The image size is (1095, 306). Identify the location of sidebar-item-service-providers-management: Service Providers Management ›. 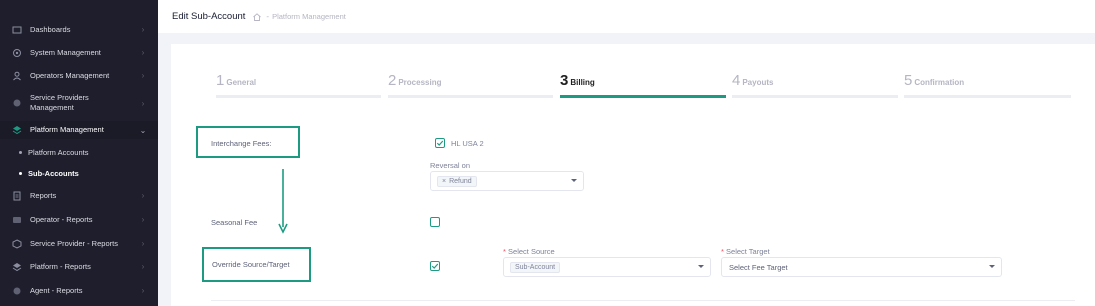
(79, 103).